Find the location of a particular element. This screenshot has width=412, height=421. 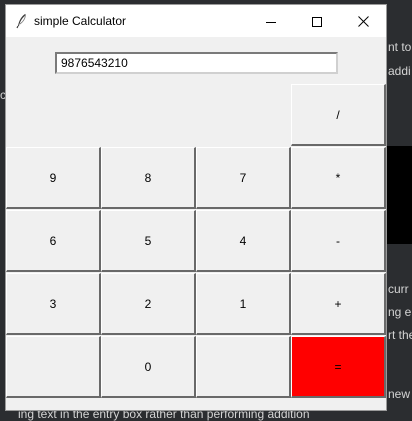

divide-button: / is located at coordinates (338, 115).